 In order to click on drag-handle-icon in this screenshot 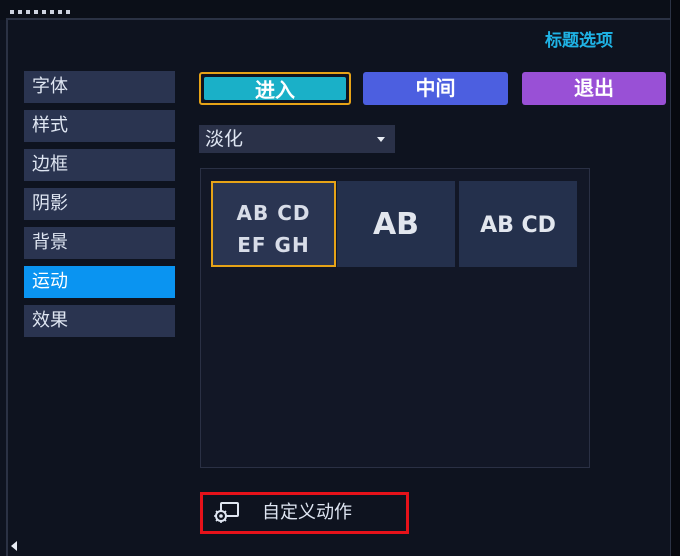, I will do `click(41, 12)`.